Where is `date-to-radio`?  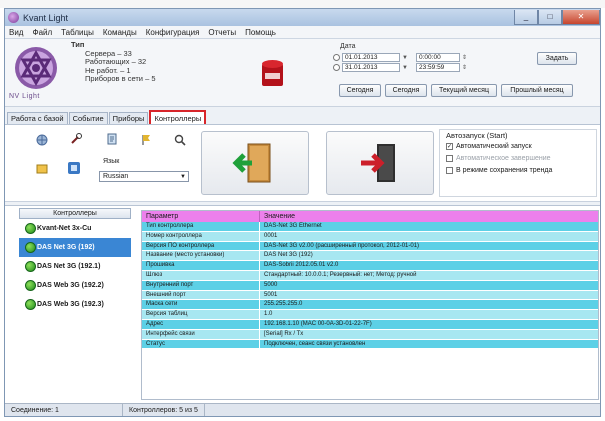
date-to-radio is located at coordinates (336, 67).